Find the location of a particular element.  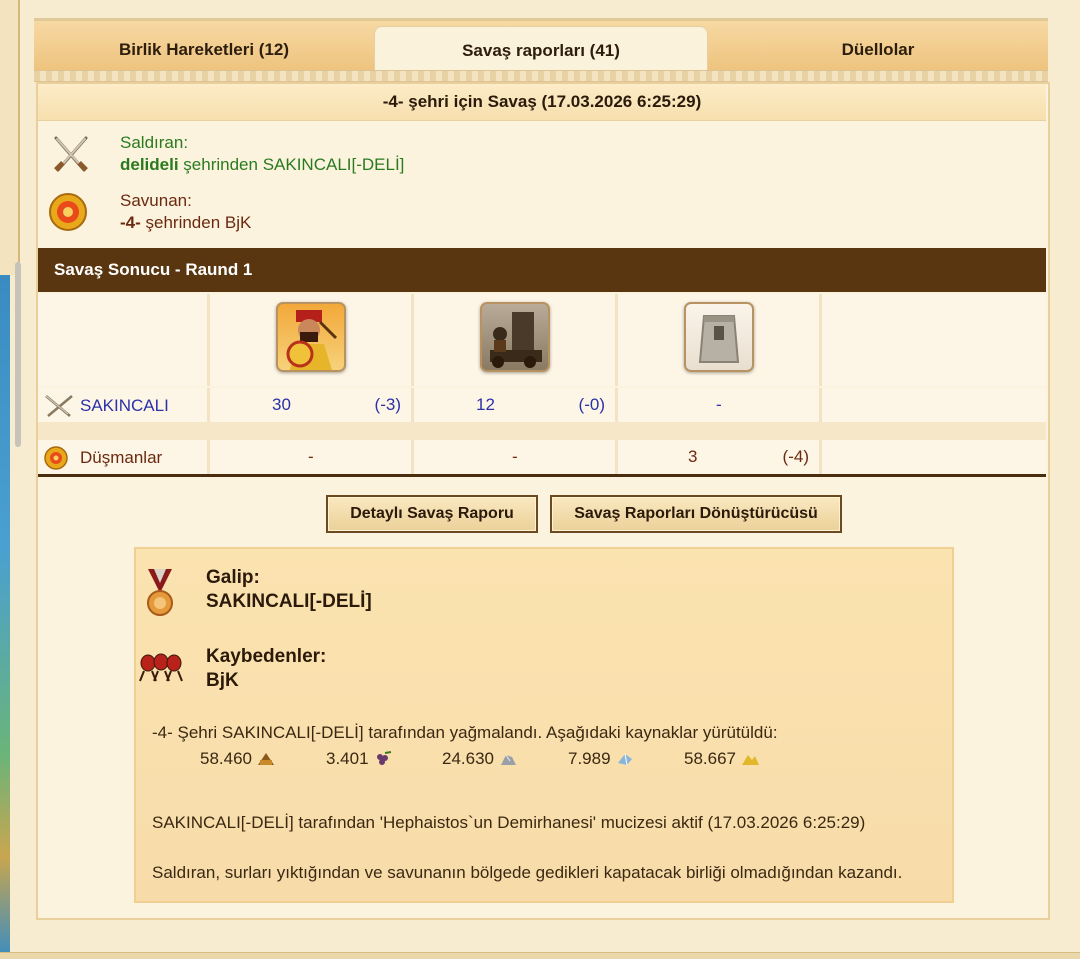

unit-count: 12 is located at coordinates (485, 404).